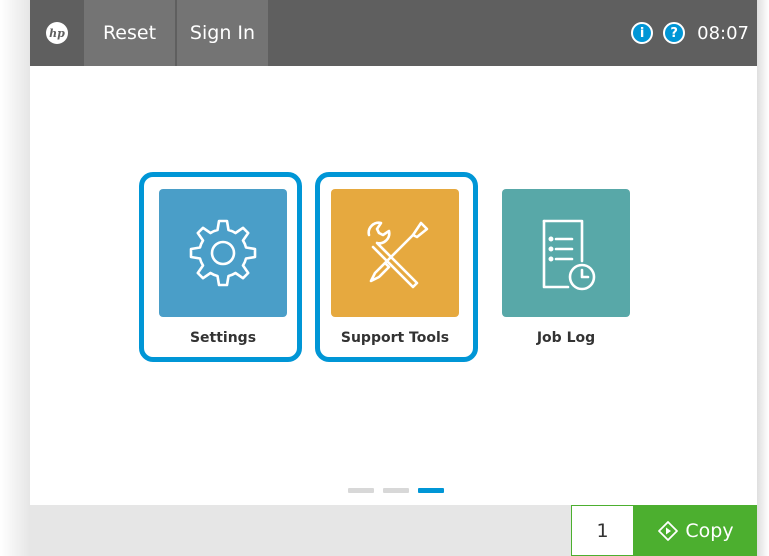  What do you see at coordinates (223, 338) in the screenshot?
I see `settings-label: Settings` at bounding box center [223, 338].